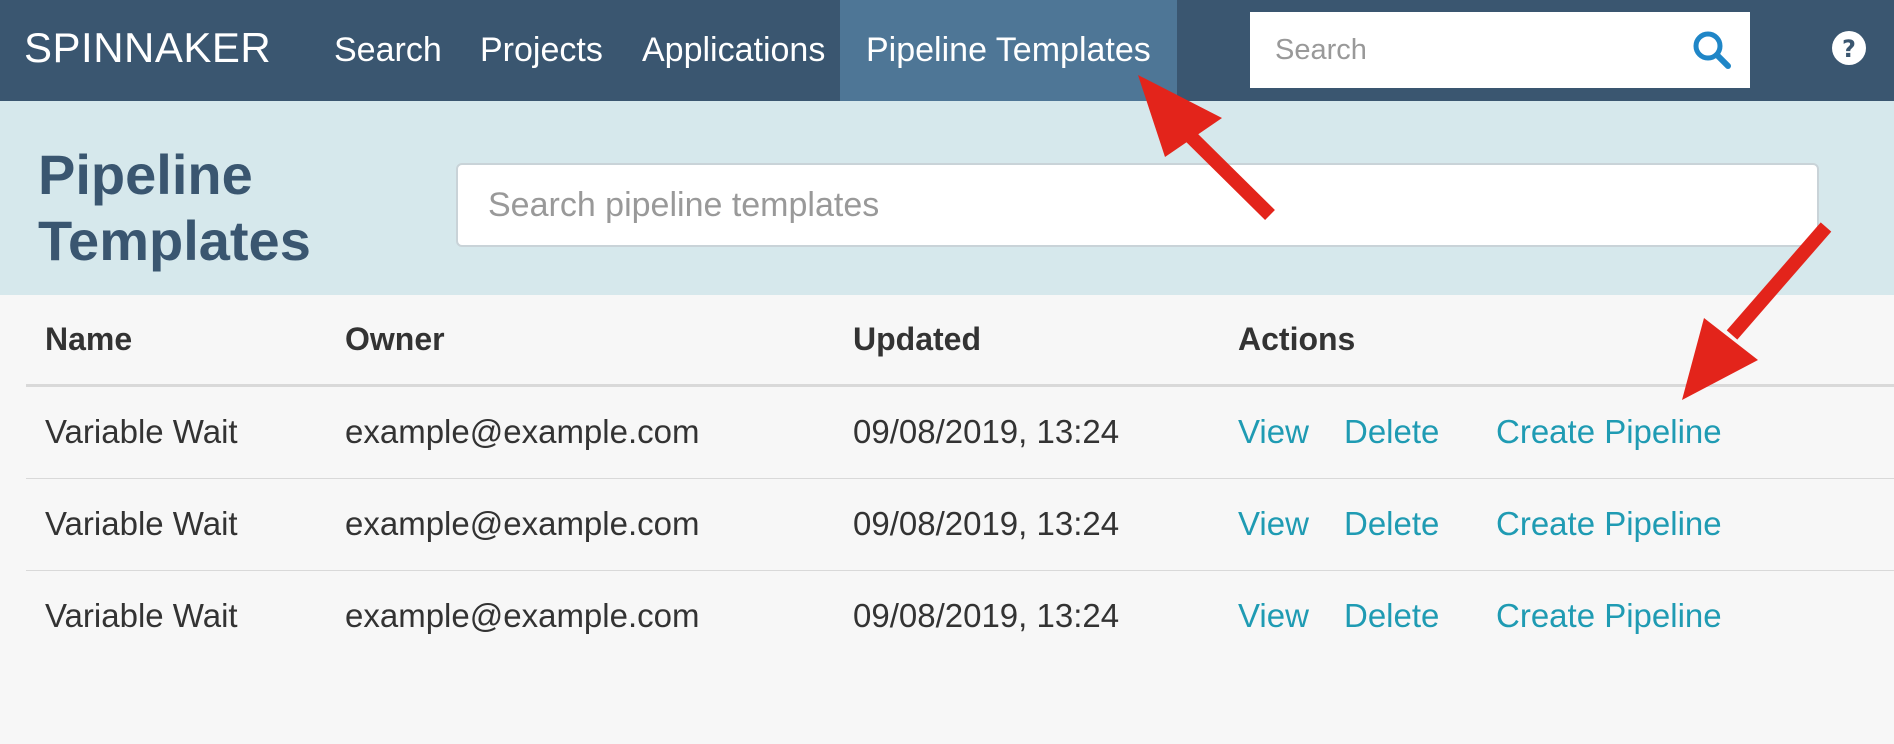  I want to click on nav-item-projects: Projects, so click(541, 50).